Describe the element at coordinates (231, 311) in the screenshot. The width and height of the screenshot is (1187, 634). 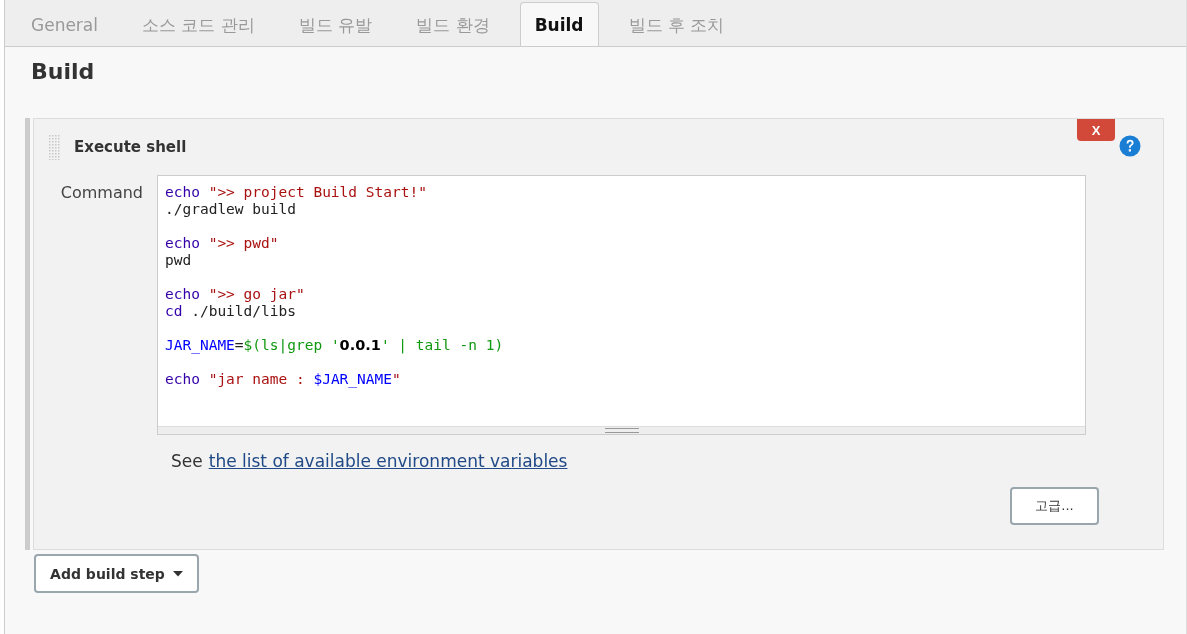
I see `code-line: cd ./build/libs` at that location.